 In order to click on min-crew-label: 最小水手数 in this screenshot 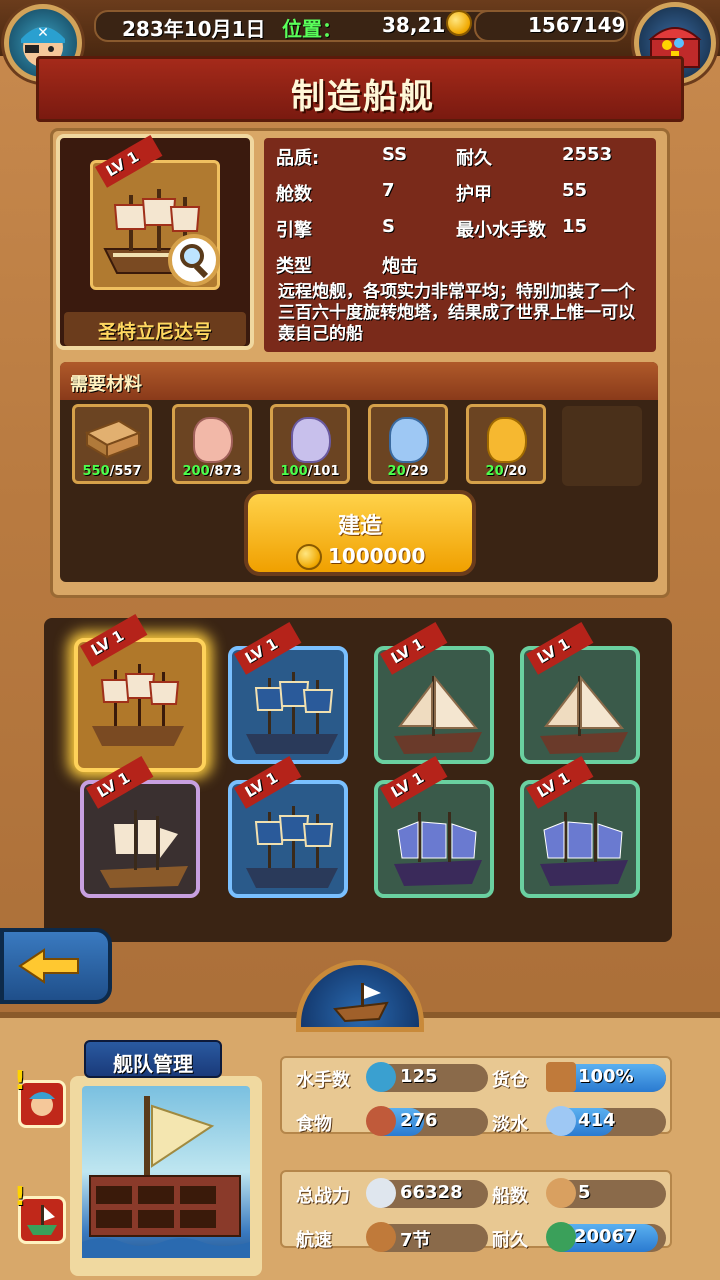, I will do `click(501, 230)`.